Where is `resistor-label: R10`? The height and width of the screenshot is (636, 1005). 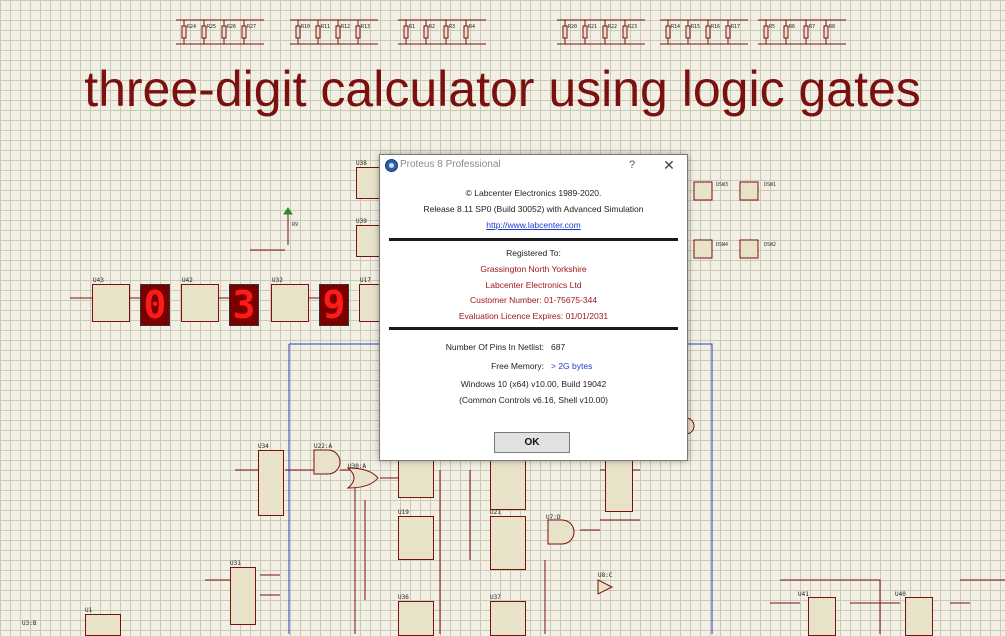 resistor-label: R10 is located at coordinates (305, 27).